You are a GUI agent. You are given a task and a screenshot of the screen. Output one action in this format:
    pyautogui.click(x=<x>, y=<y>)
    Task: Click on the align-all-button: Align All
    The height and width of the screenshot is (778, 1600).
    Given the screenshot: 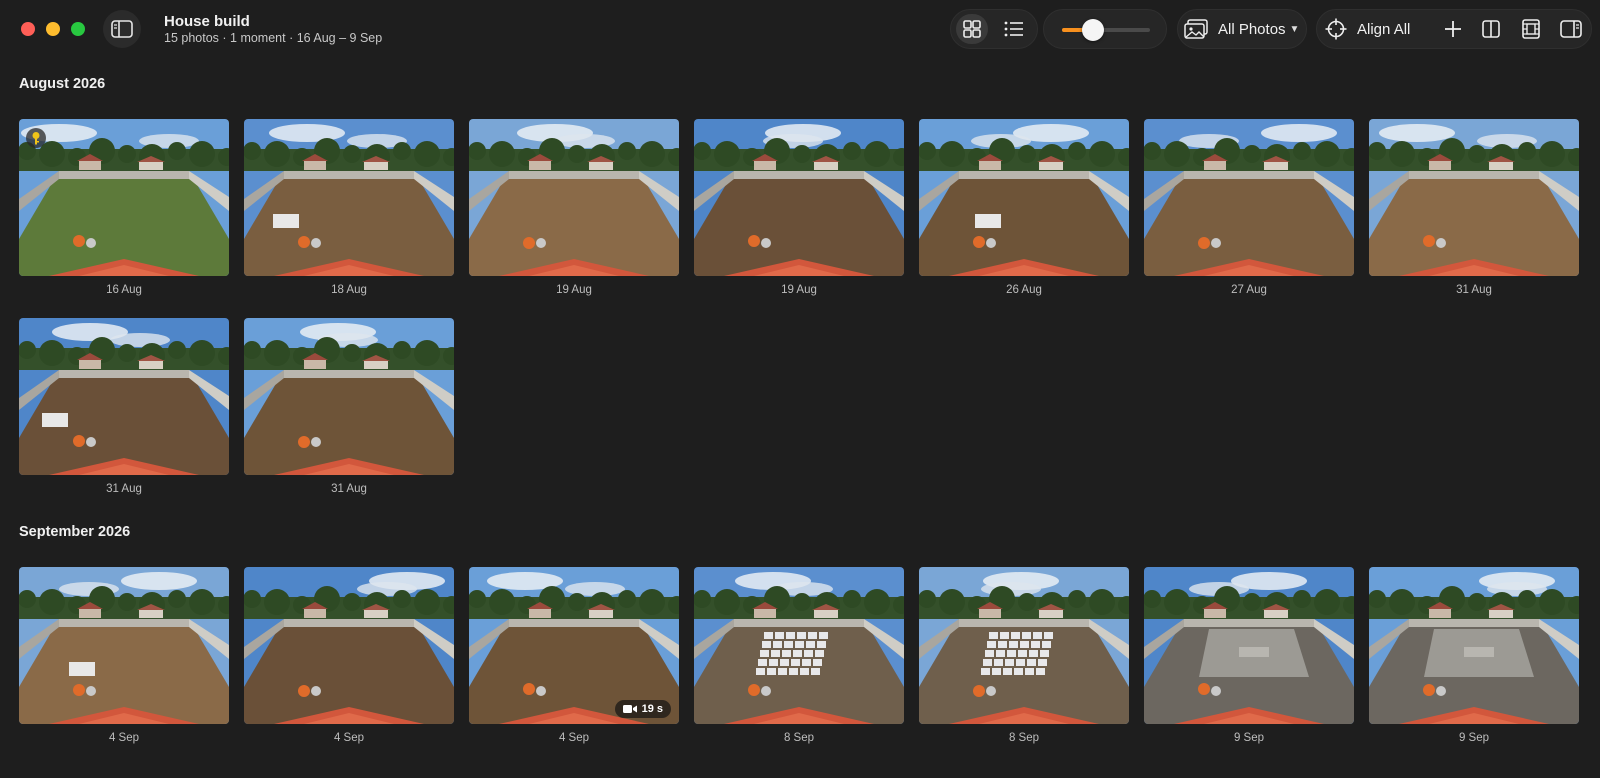 What is the action you would take?
    pyautogui.click(x=1367, y=29)
    